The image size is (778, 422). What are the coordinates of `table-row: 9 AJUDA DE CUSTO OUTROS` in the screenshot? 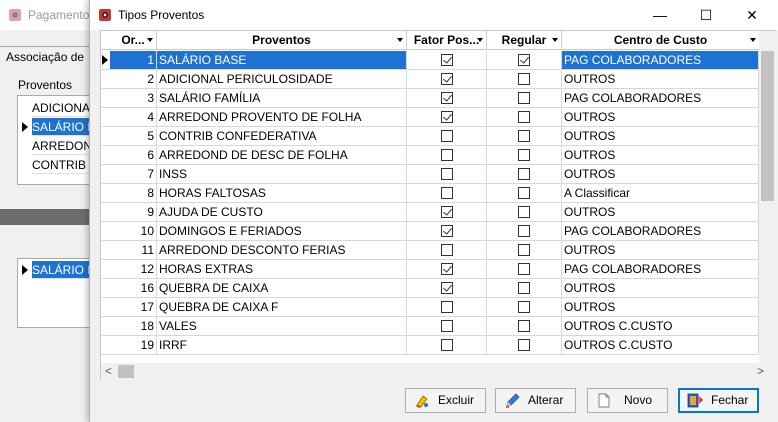 It's located at (430, 212).